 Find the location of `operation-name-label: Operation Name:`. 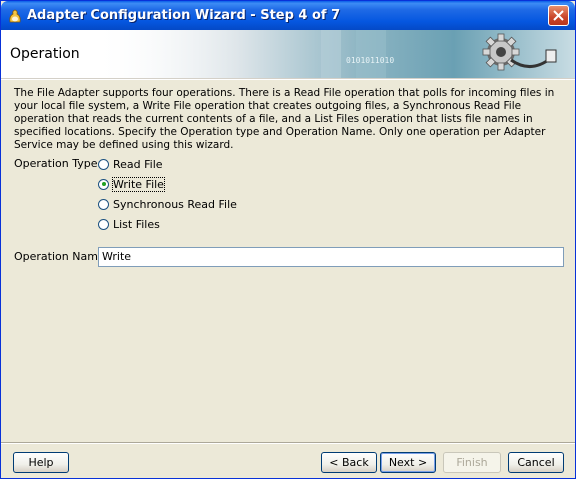

operation-name-label: Operation Name: is located at coordinates (61, 256).